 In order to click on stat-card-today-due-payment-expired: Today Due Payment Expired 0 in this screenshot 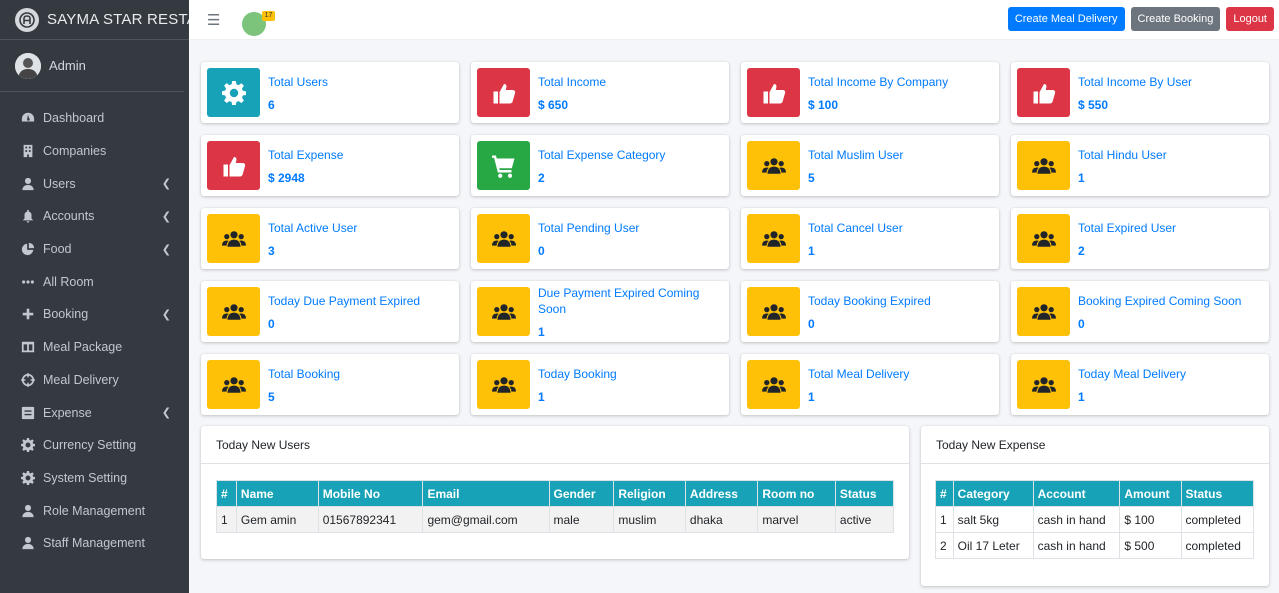, I will do `click(330, 311)`.